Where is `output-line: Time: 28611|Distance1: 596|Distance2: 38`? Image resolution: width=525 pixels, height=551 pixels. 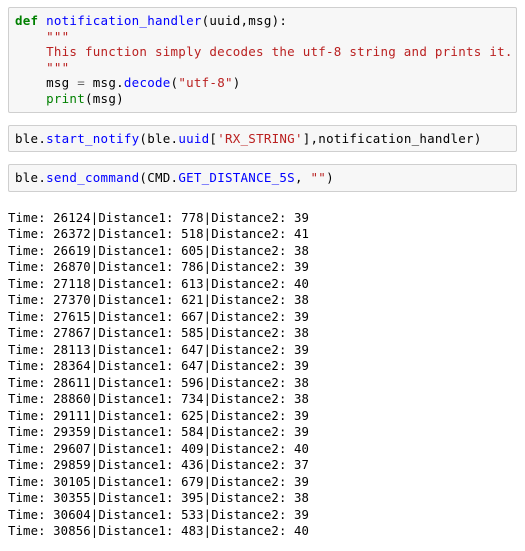 output-line: Time: 28611|Distance1: 596|Distance2: 38 is located at coordinates (159, 382).